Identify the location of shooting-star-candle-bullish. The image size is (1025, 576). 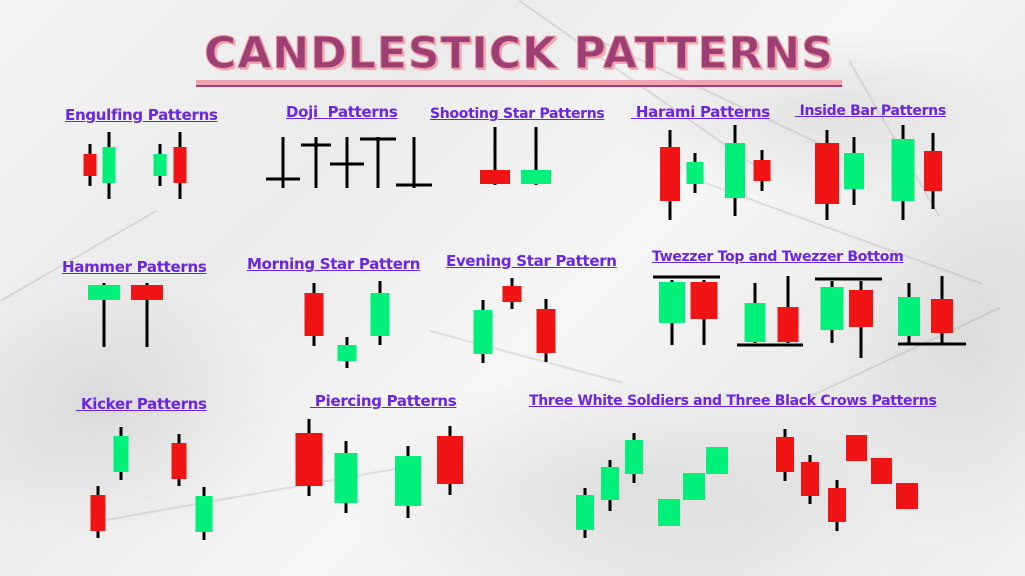
(536, 177).